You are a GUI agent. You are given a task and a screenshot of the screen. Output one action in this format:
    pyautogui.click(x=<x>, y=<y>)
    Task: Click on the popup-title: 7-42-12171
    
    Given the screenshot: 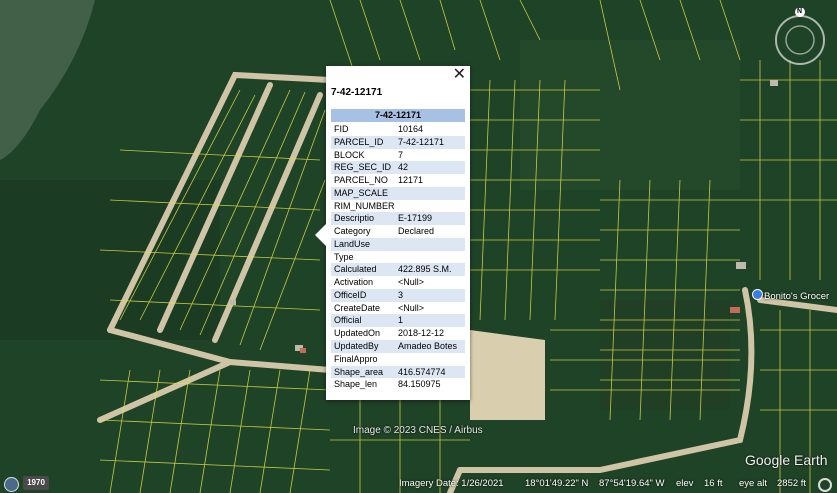 What is the action you would take?
    pyautogui.click(x=357, y=92)
    